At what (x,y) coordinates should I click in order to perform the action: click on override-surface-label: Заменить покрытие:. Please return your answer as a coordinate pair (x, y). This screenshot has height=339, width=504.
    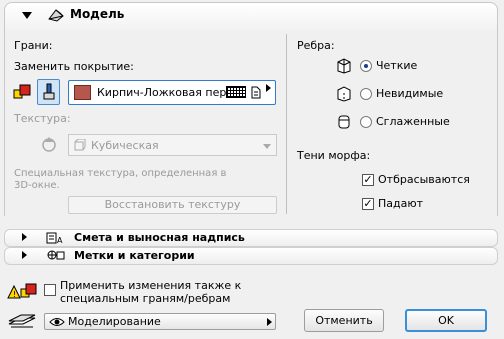
    Looking at the image, I should click on (74, 66).